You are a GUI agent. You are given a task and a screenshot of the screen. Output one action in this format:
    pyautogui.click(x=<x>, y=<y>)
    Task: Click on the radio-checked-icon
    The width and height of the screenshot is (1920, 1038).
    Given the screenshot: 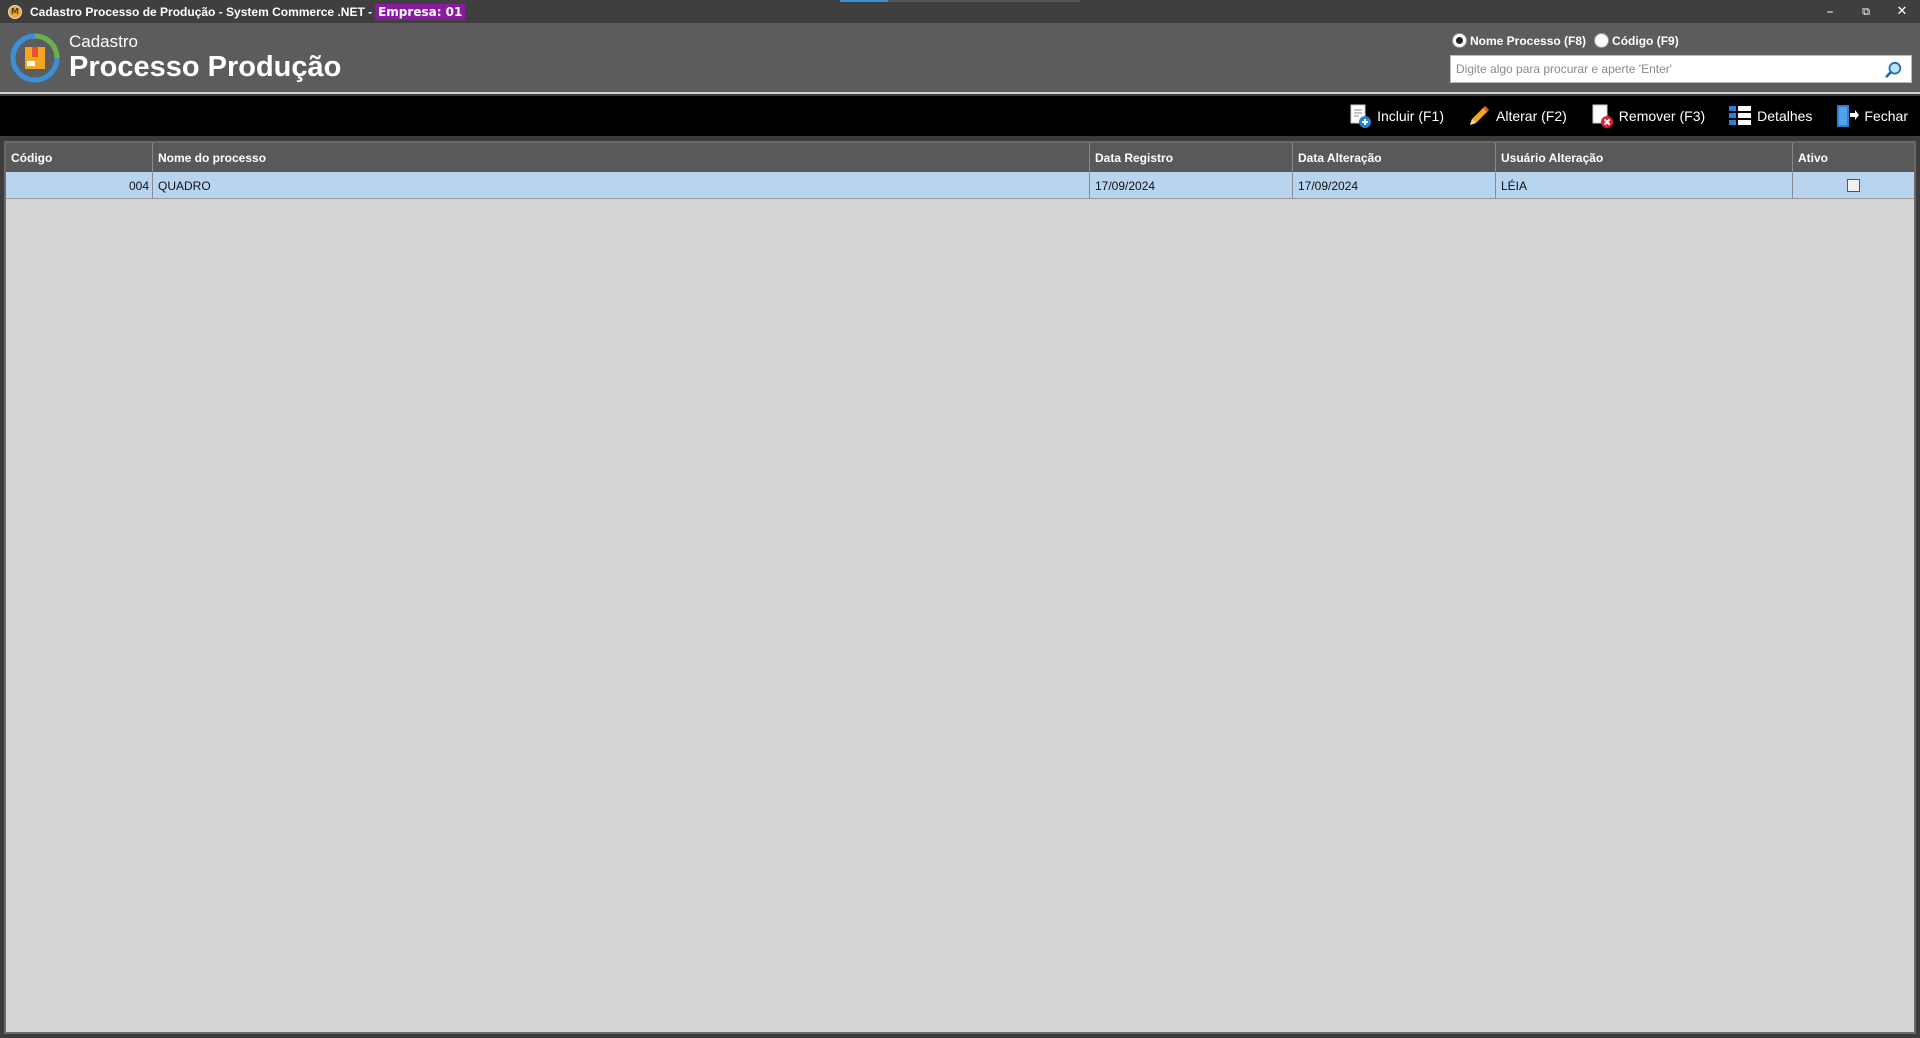 What is the action you would take?
    pyautogui.click(x=1459, y=40)
    